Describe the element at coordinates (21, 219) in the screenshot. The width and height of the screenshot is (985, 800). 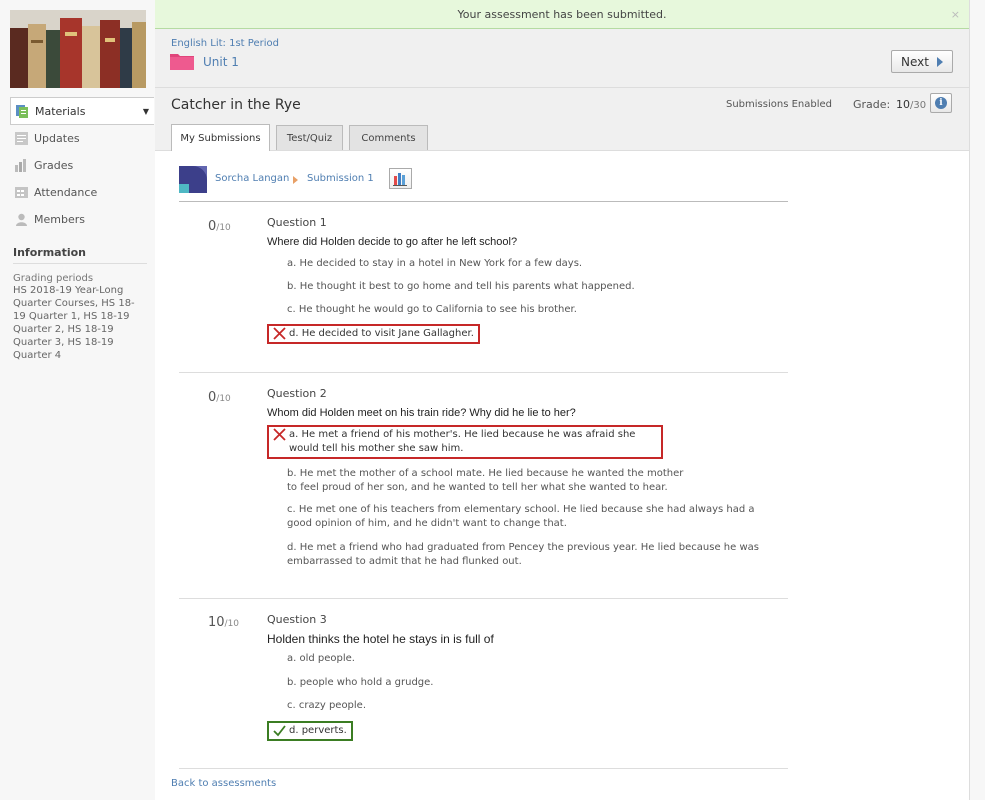
I see `members-icon` at that location.